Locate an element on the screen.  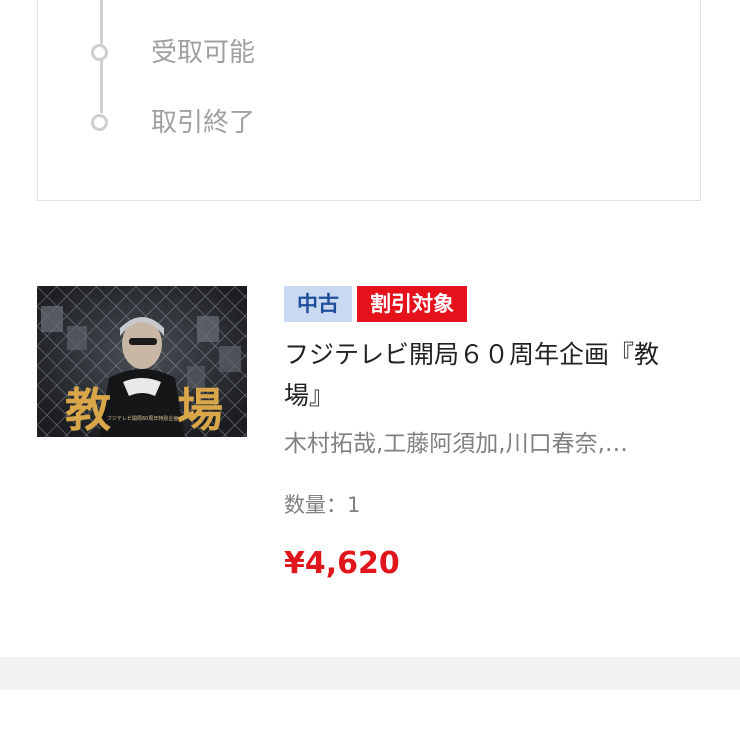
product-quantity: 数量：1 is located at coordinates (322, 505).